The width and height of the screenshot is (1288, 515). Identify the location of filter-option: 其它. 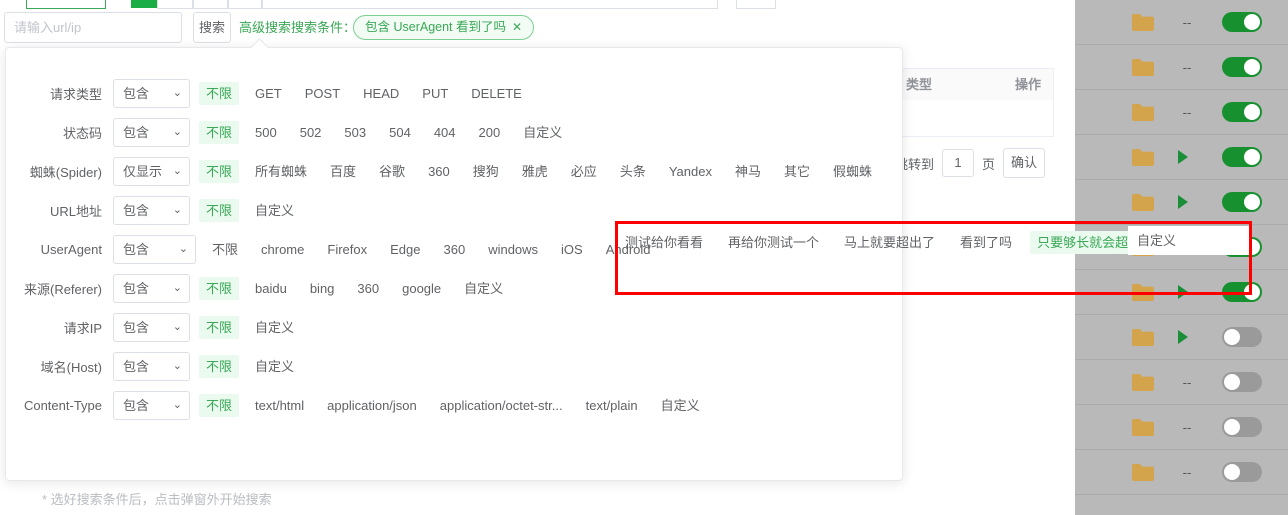
(797, 171).